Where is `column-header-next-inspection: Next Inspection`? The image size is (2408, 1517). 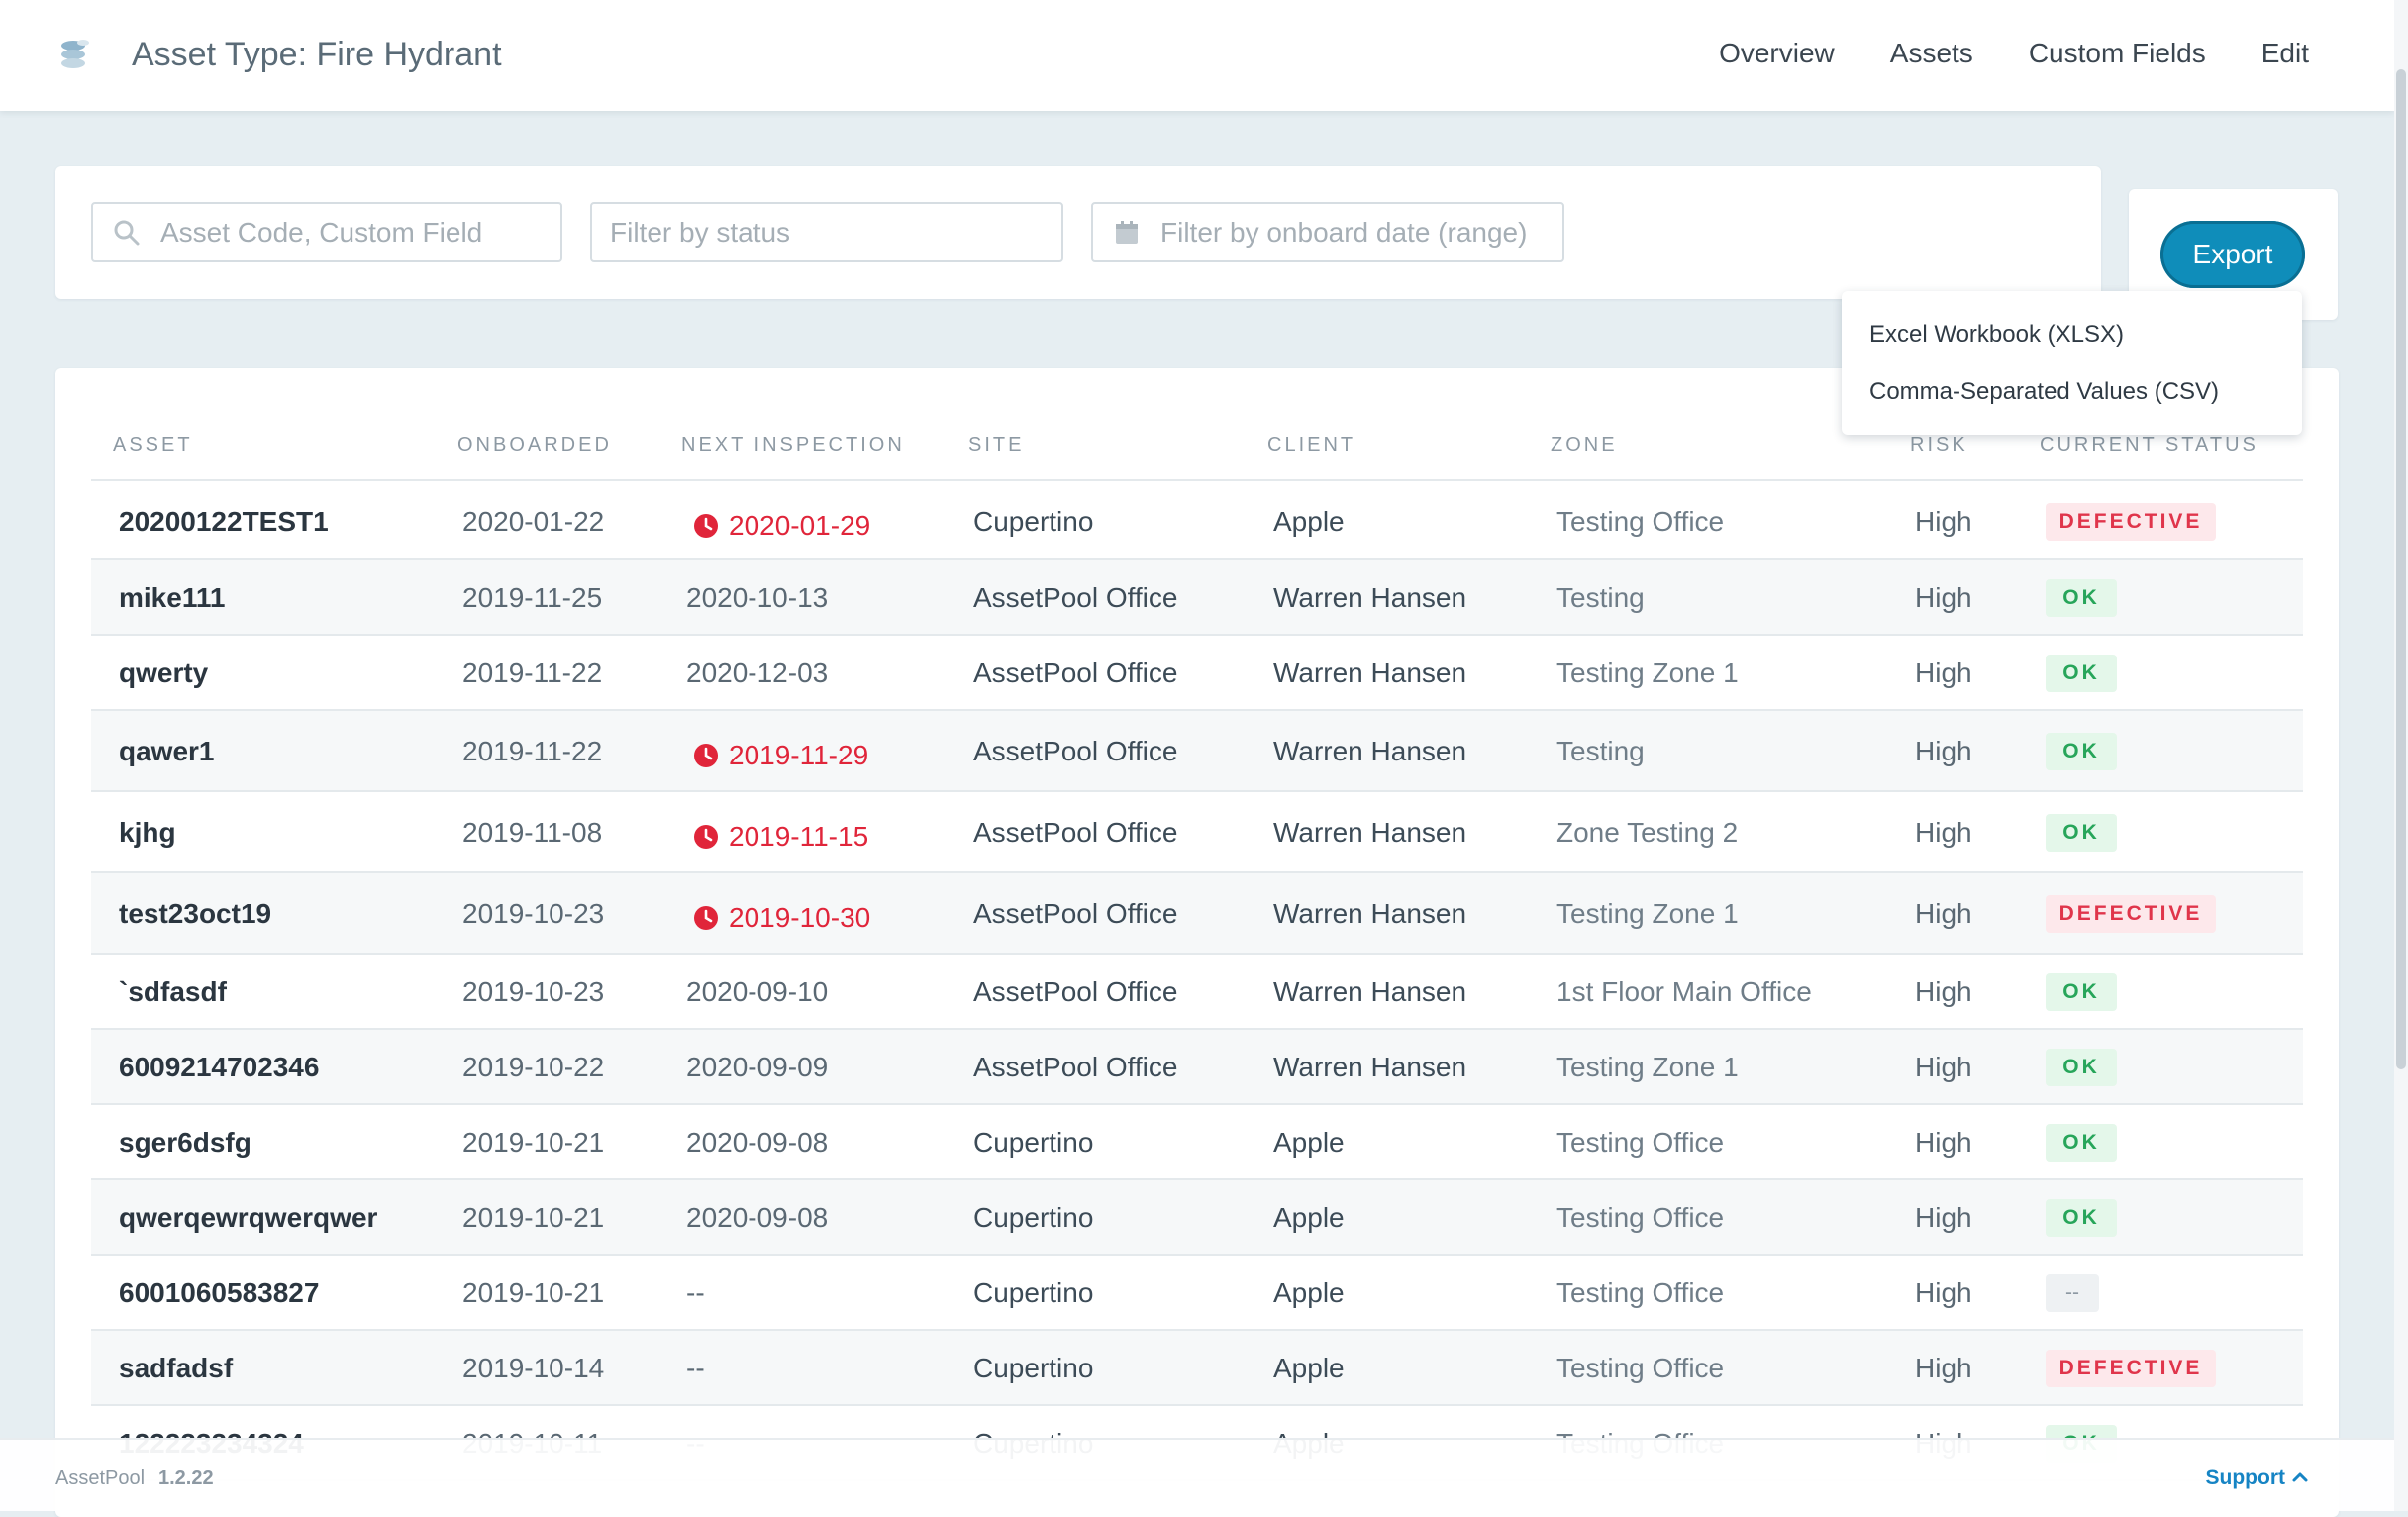
column-header-next-inspection: Next Inspection is located at coordinates (793, 445).